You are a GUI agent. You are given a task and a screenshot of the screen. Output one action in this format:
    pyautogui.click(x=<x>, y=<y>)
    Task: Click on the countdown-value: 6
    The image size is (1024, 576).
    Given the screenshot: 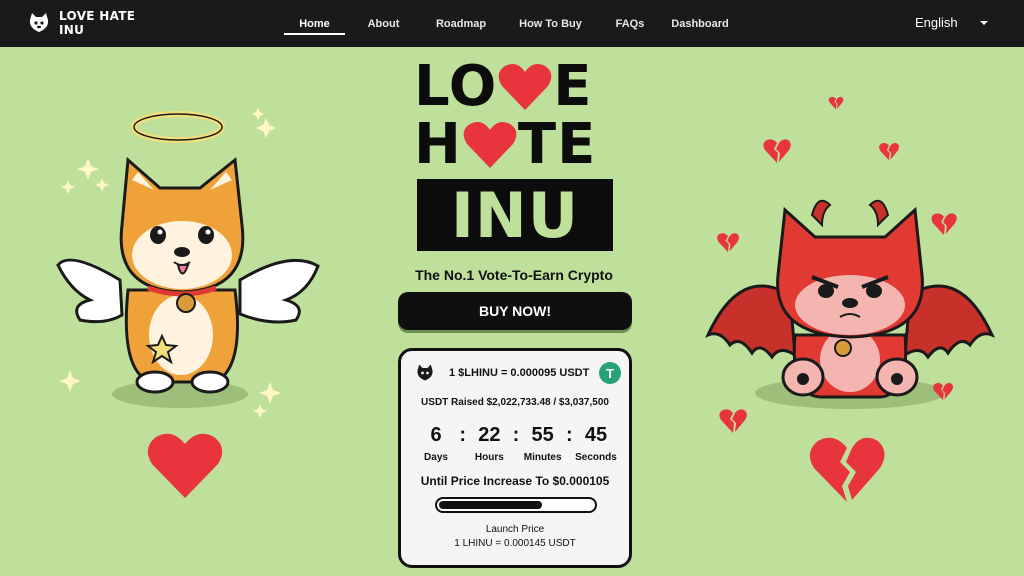 What is the action you would take?
    pyautogui.click(x=436, y=435)
    